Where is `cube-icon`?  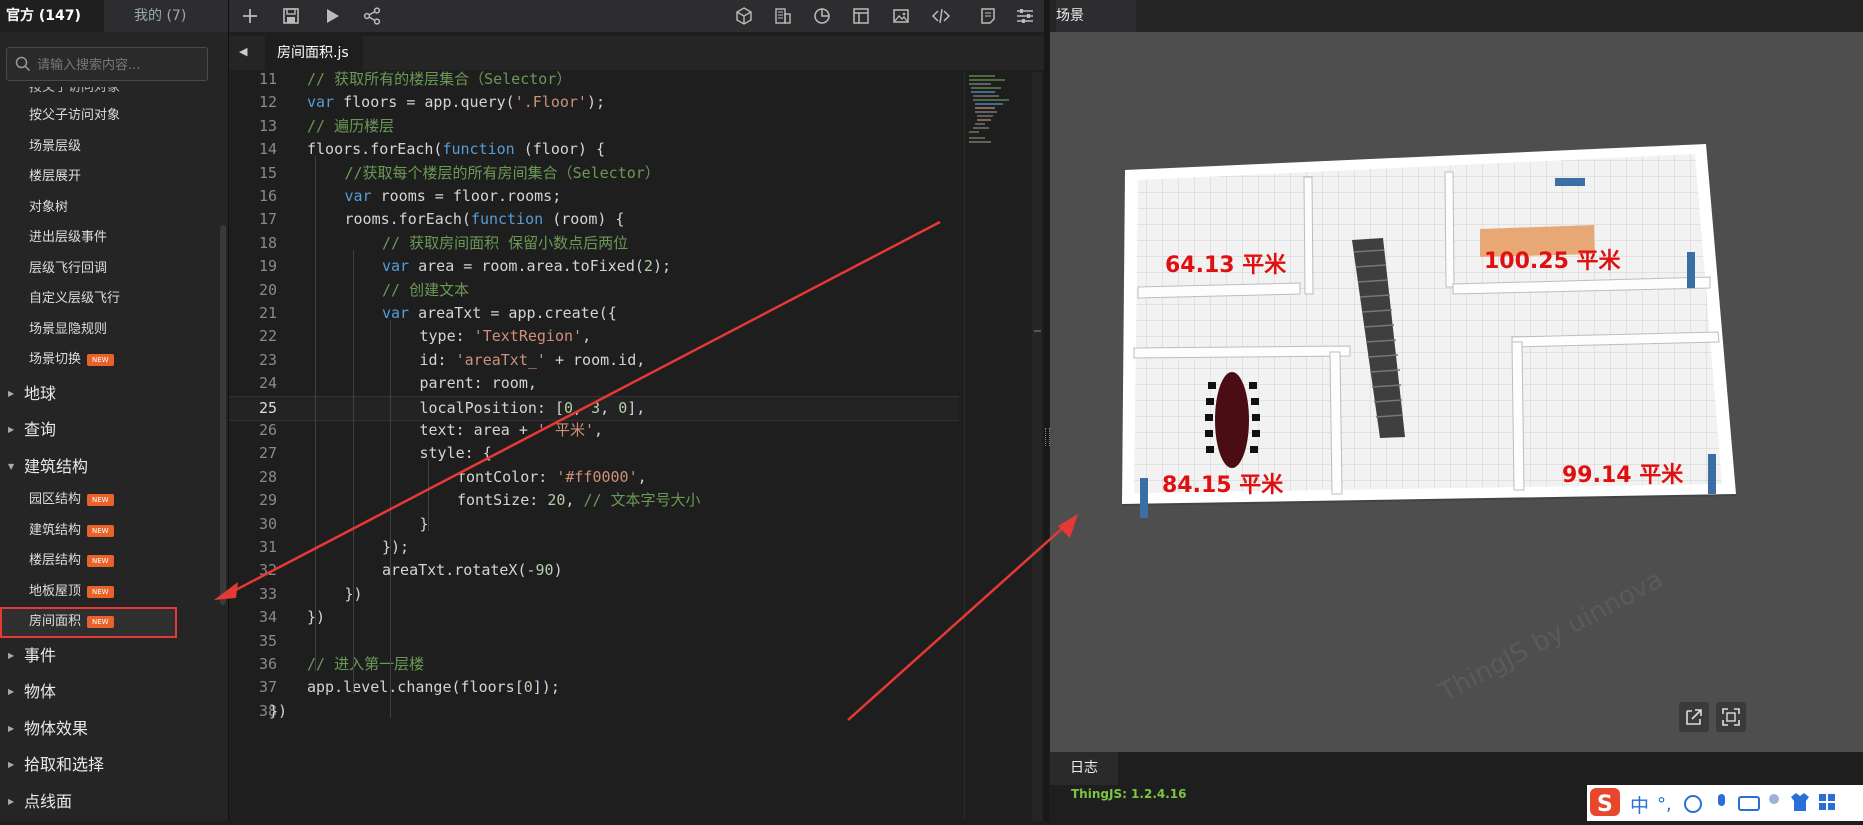 cube-icon is located at coordinates (744, 16).